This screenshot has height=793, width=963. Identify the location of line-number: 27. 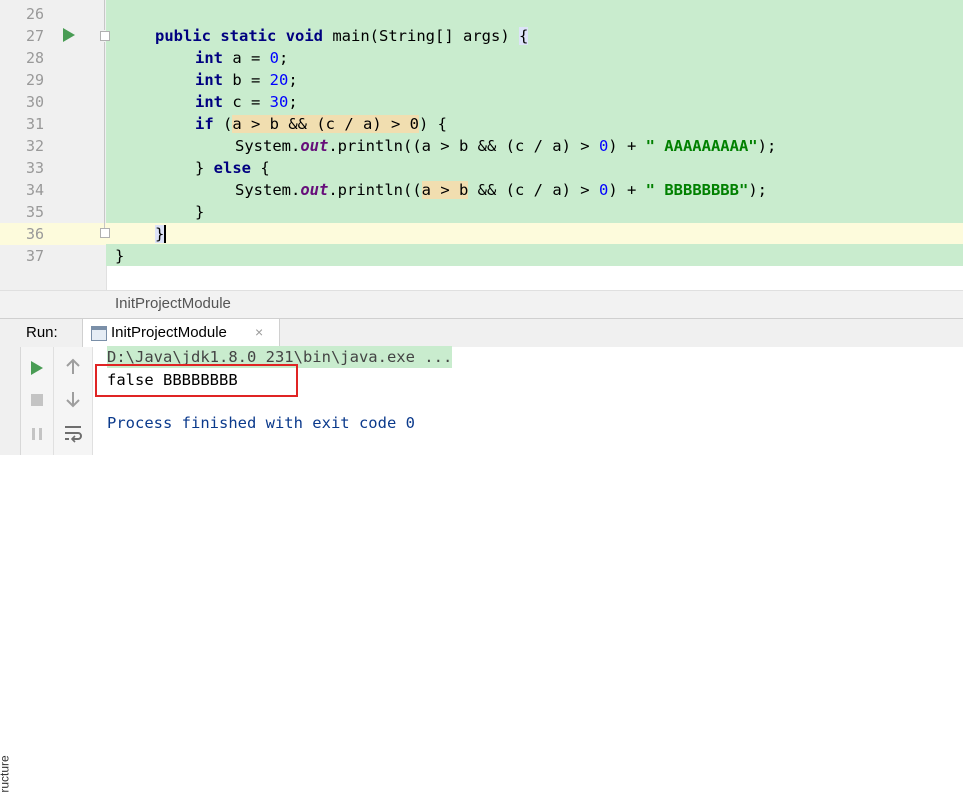
(34, 36).